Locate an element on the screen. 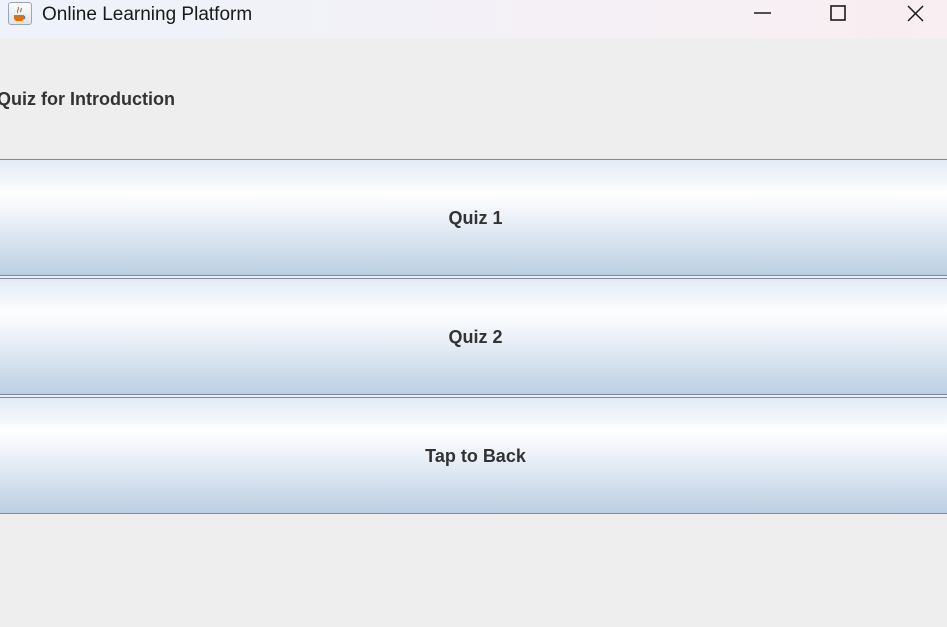 The image size is (947, 627). close-button is located at coordinates (916, 14).